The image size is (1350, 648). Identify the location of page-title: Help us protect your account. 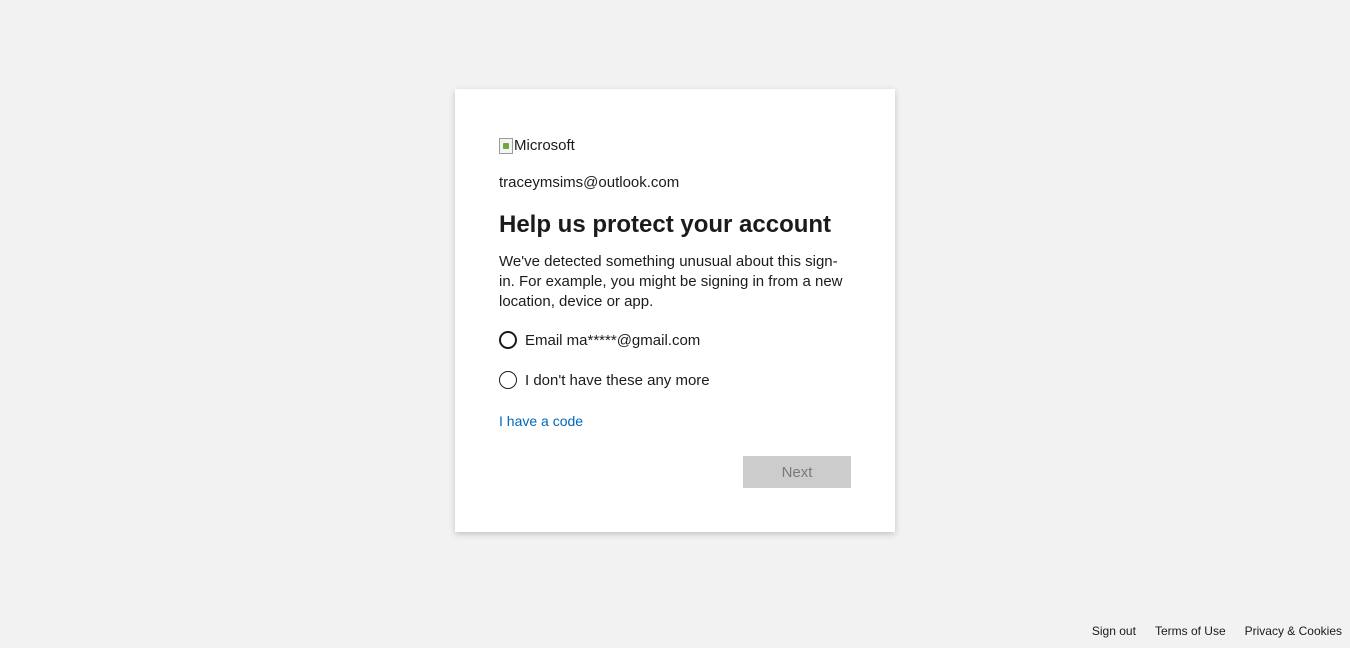
(665, 224).